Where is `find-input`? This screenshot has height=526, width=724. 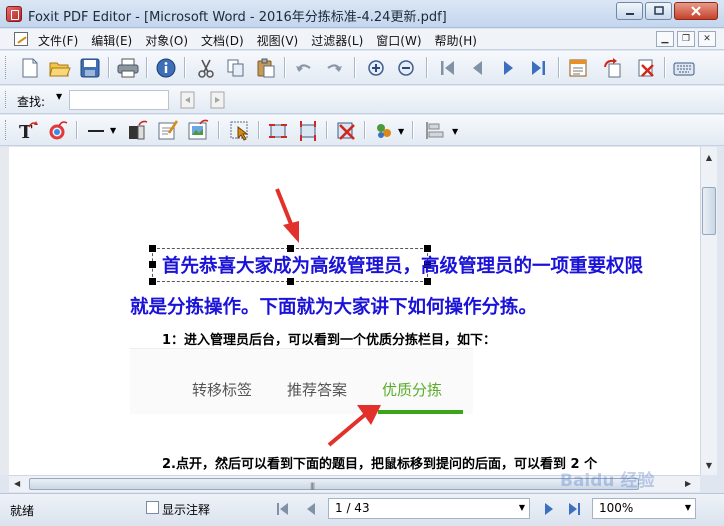 find-input is located at coordinates (119, 100).